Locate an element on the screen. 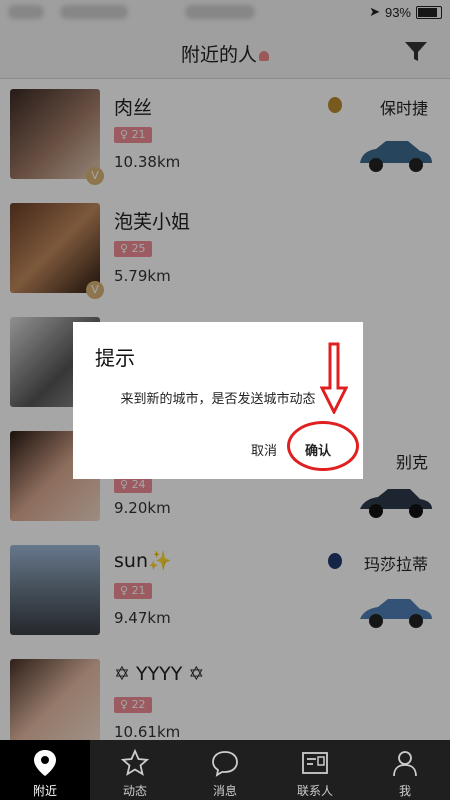 This screenshot has width=450, height=800. tab-label: 消息 is located at coordinates (224, 791).